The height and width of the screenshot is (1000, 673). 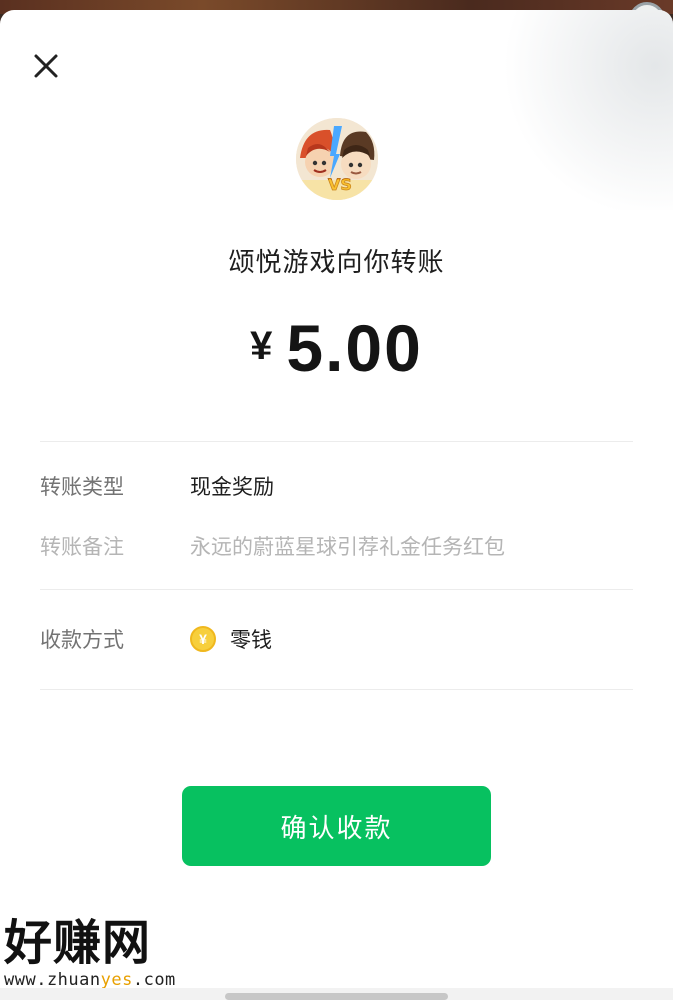 What do you see at coordinates (82, 640) in the screenshot?
I see `receive-method-label: 收款方式` at bounding box center [82, 640].